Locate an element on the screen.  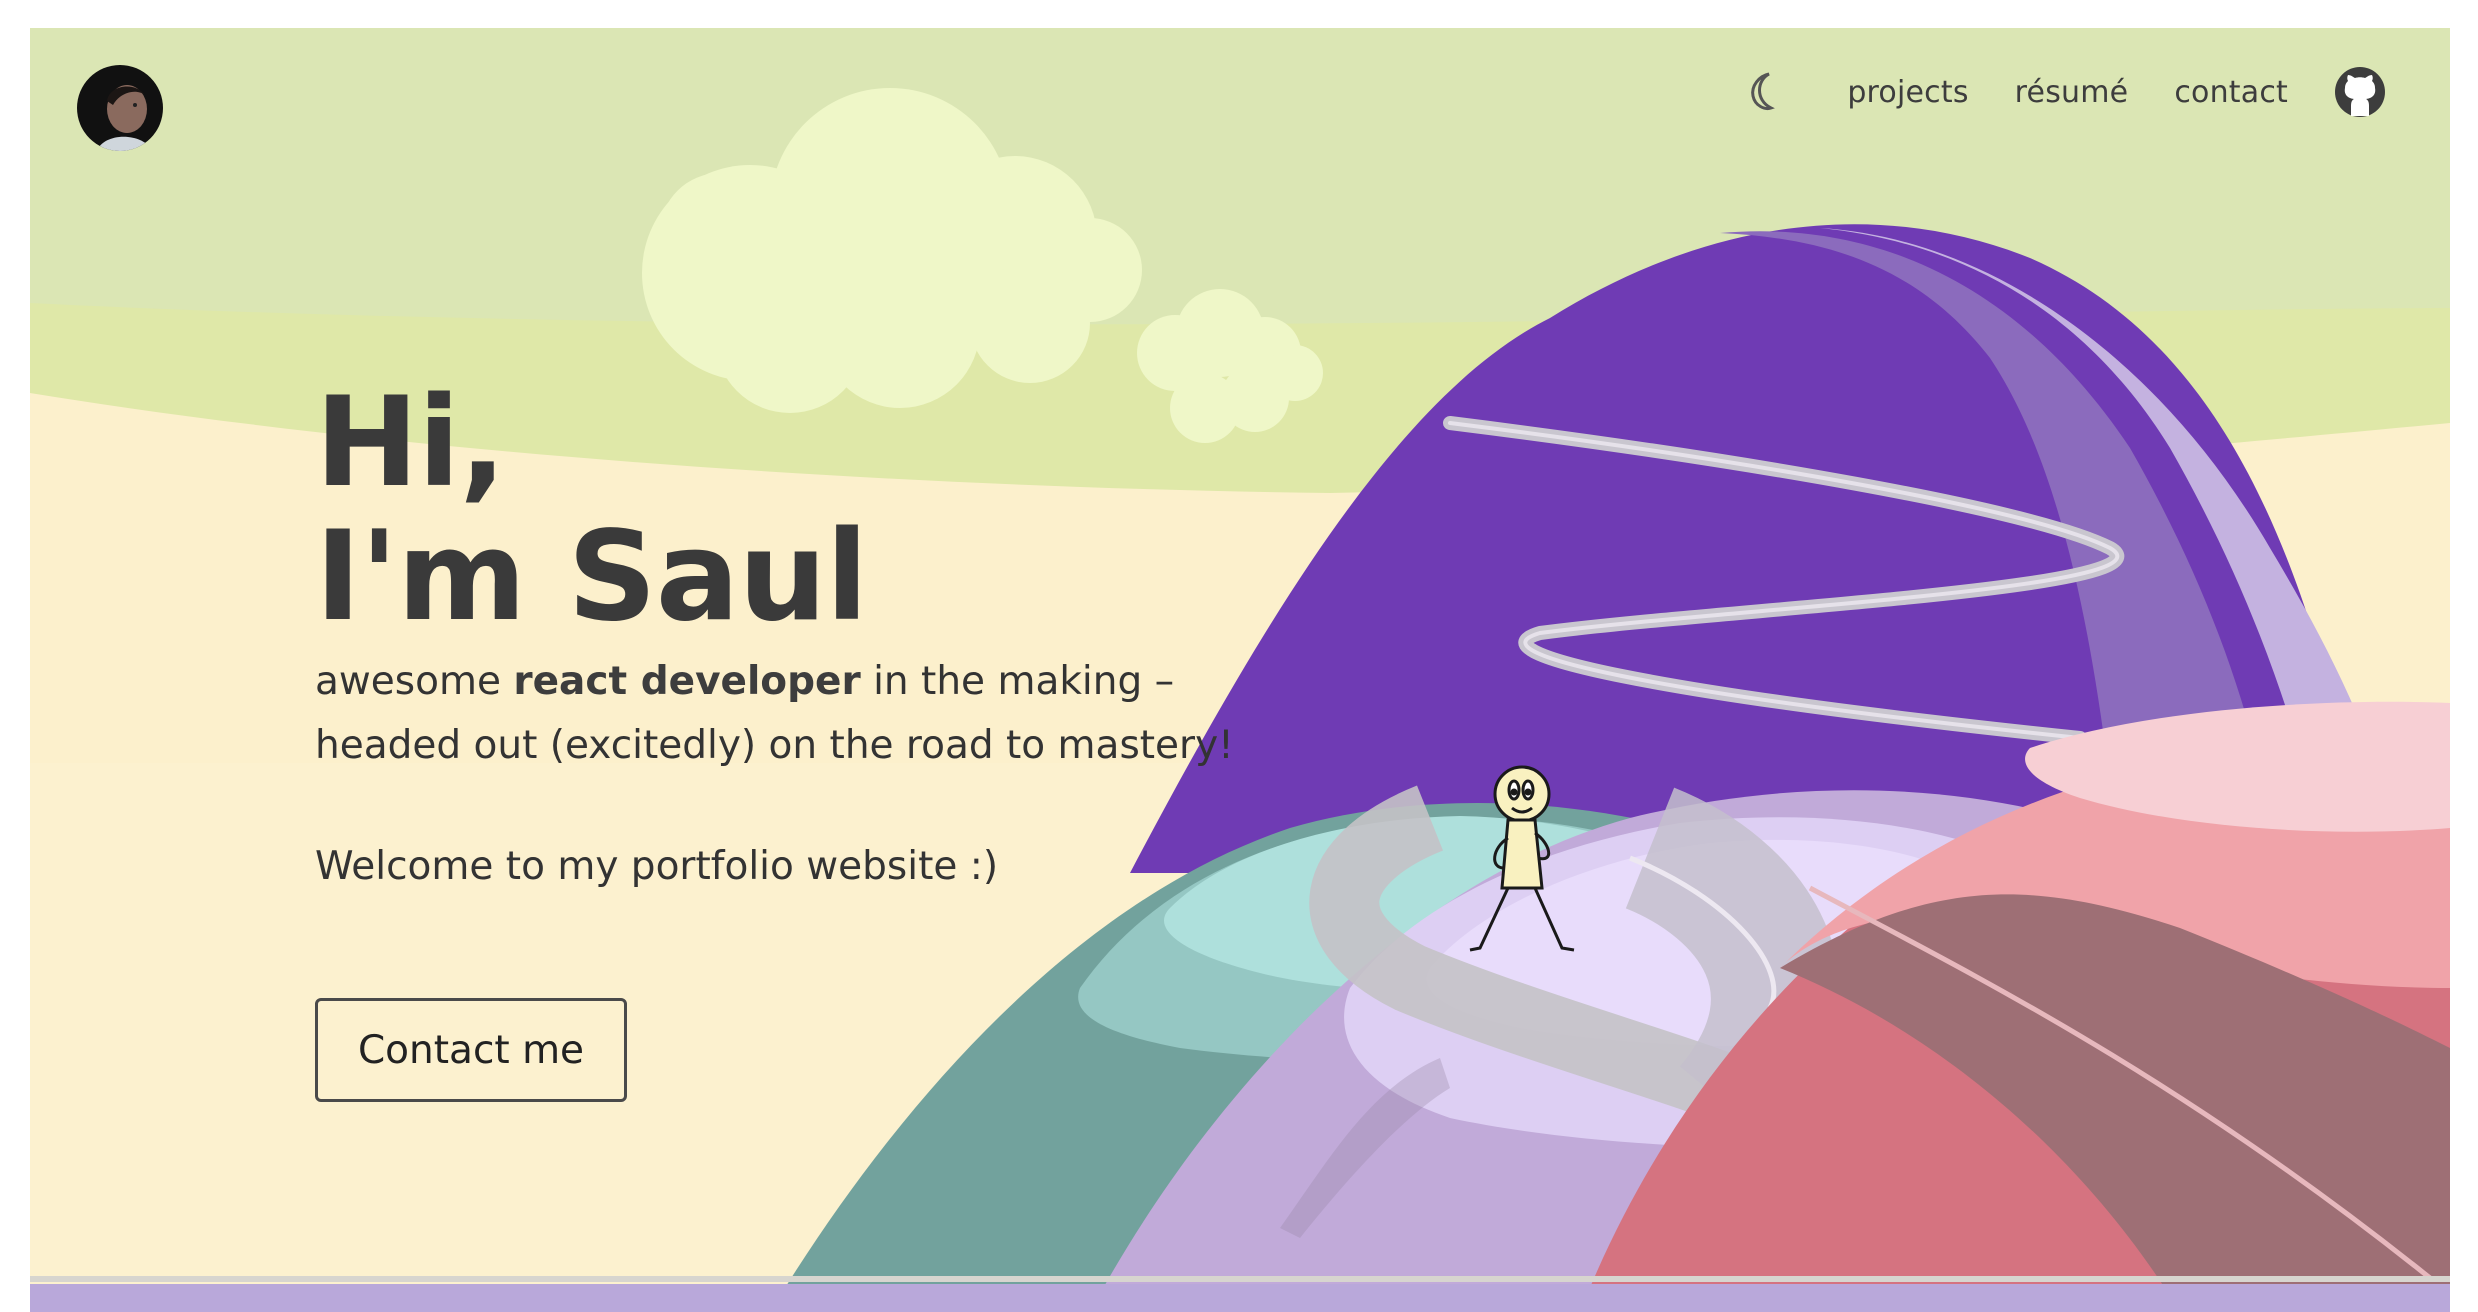
nav-link-resume: résumé is located at coordinates (2072, 92).